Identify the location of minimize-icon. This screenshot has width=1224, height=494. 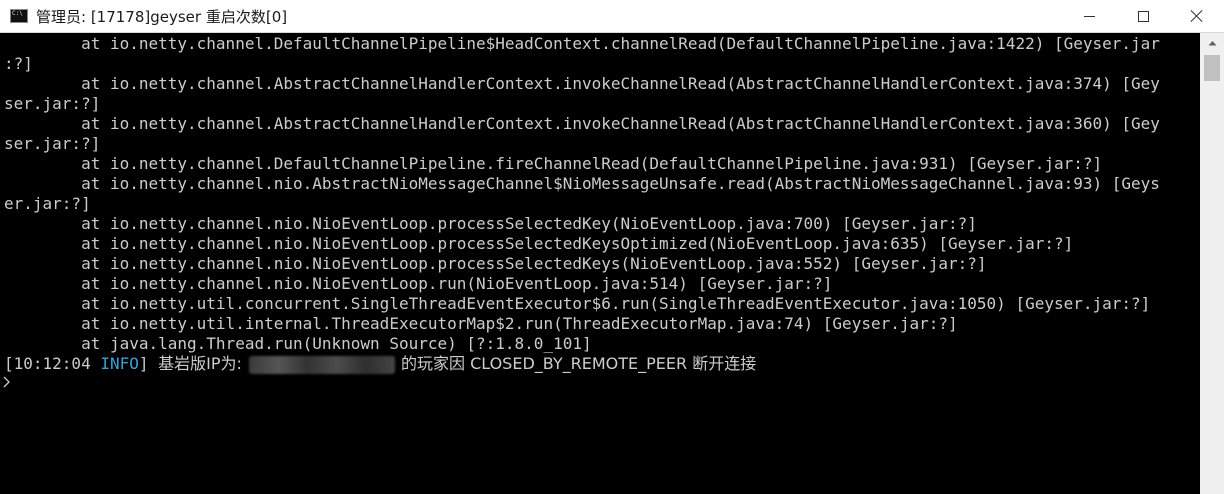
(1089, 16).